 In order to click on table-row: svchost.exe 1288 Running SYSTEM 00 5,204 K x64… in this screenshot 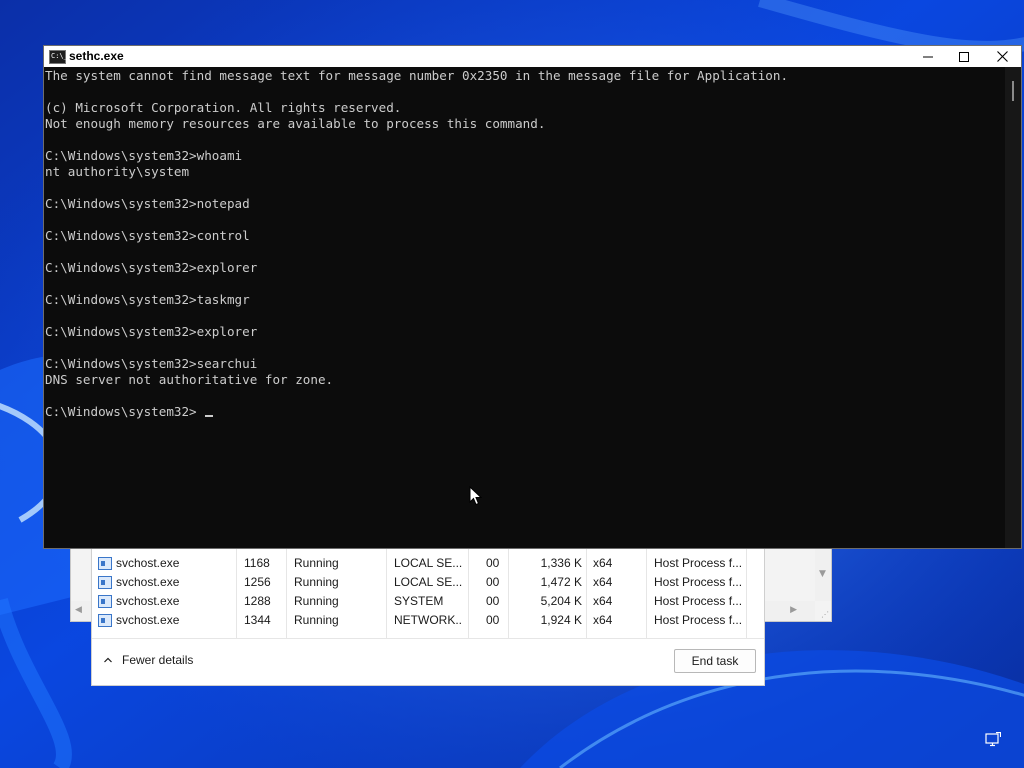, I will do `click(428, 601)`.